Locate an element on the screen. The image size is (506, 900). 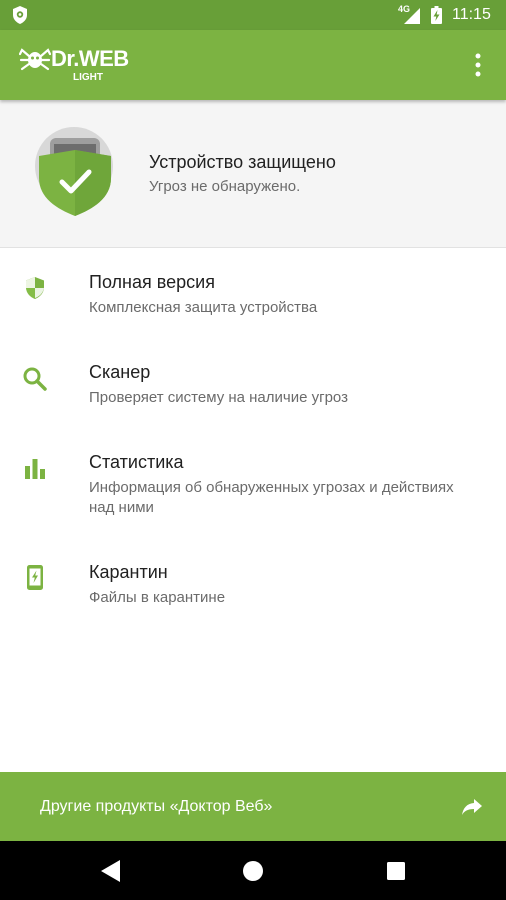
menu-item-subtitle: Проверяет систему на наличие угроз is located at coordinates (218, 397).